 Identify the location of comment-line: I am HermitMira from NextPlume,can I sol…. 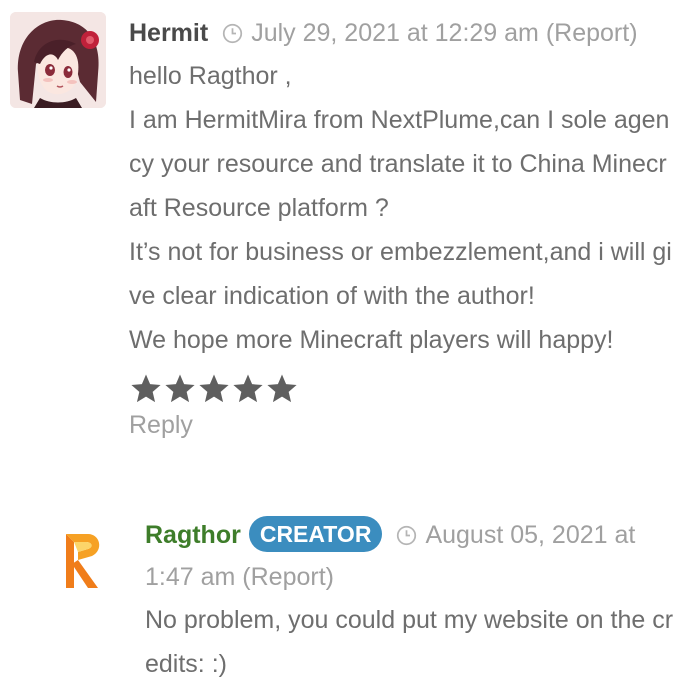
(399, 164).